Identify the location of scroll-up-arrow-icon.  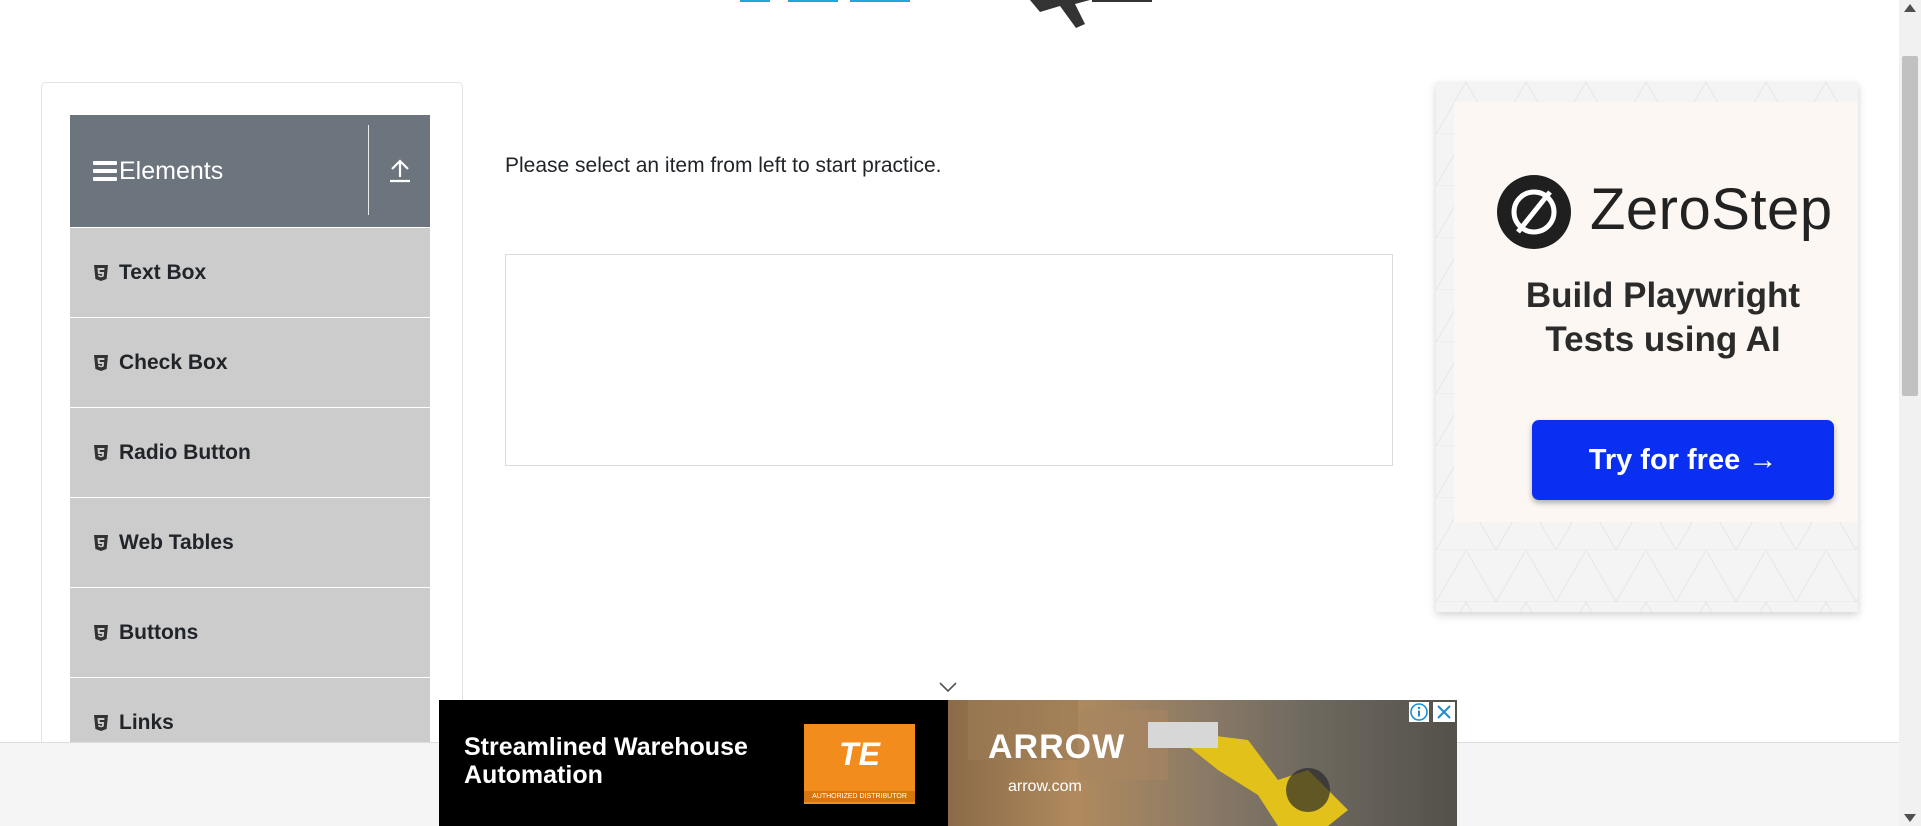
(1910, 8).